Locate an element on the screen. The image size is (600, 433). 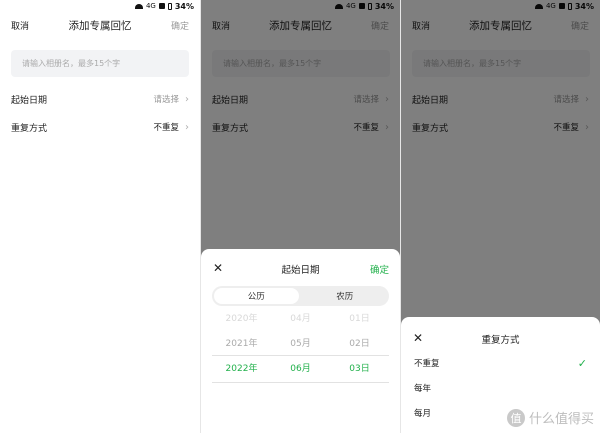
repeat-option-none: 不重复 ✓ is located at coordinates (500, 363).